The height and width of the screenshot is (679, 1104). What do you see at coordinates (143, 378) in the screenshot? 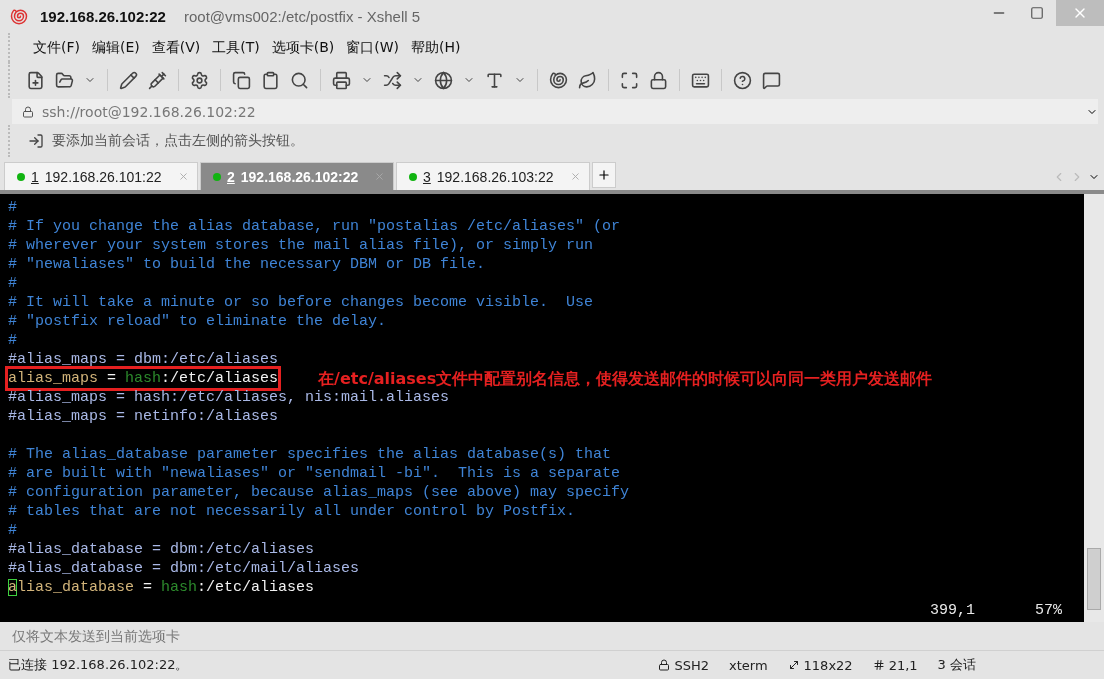
I see `highlighted-code-line: alias_maps = hash:/etc/aliases` at bounding box center [143, 378].